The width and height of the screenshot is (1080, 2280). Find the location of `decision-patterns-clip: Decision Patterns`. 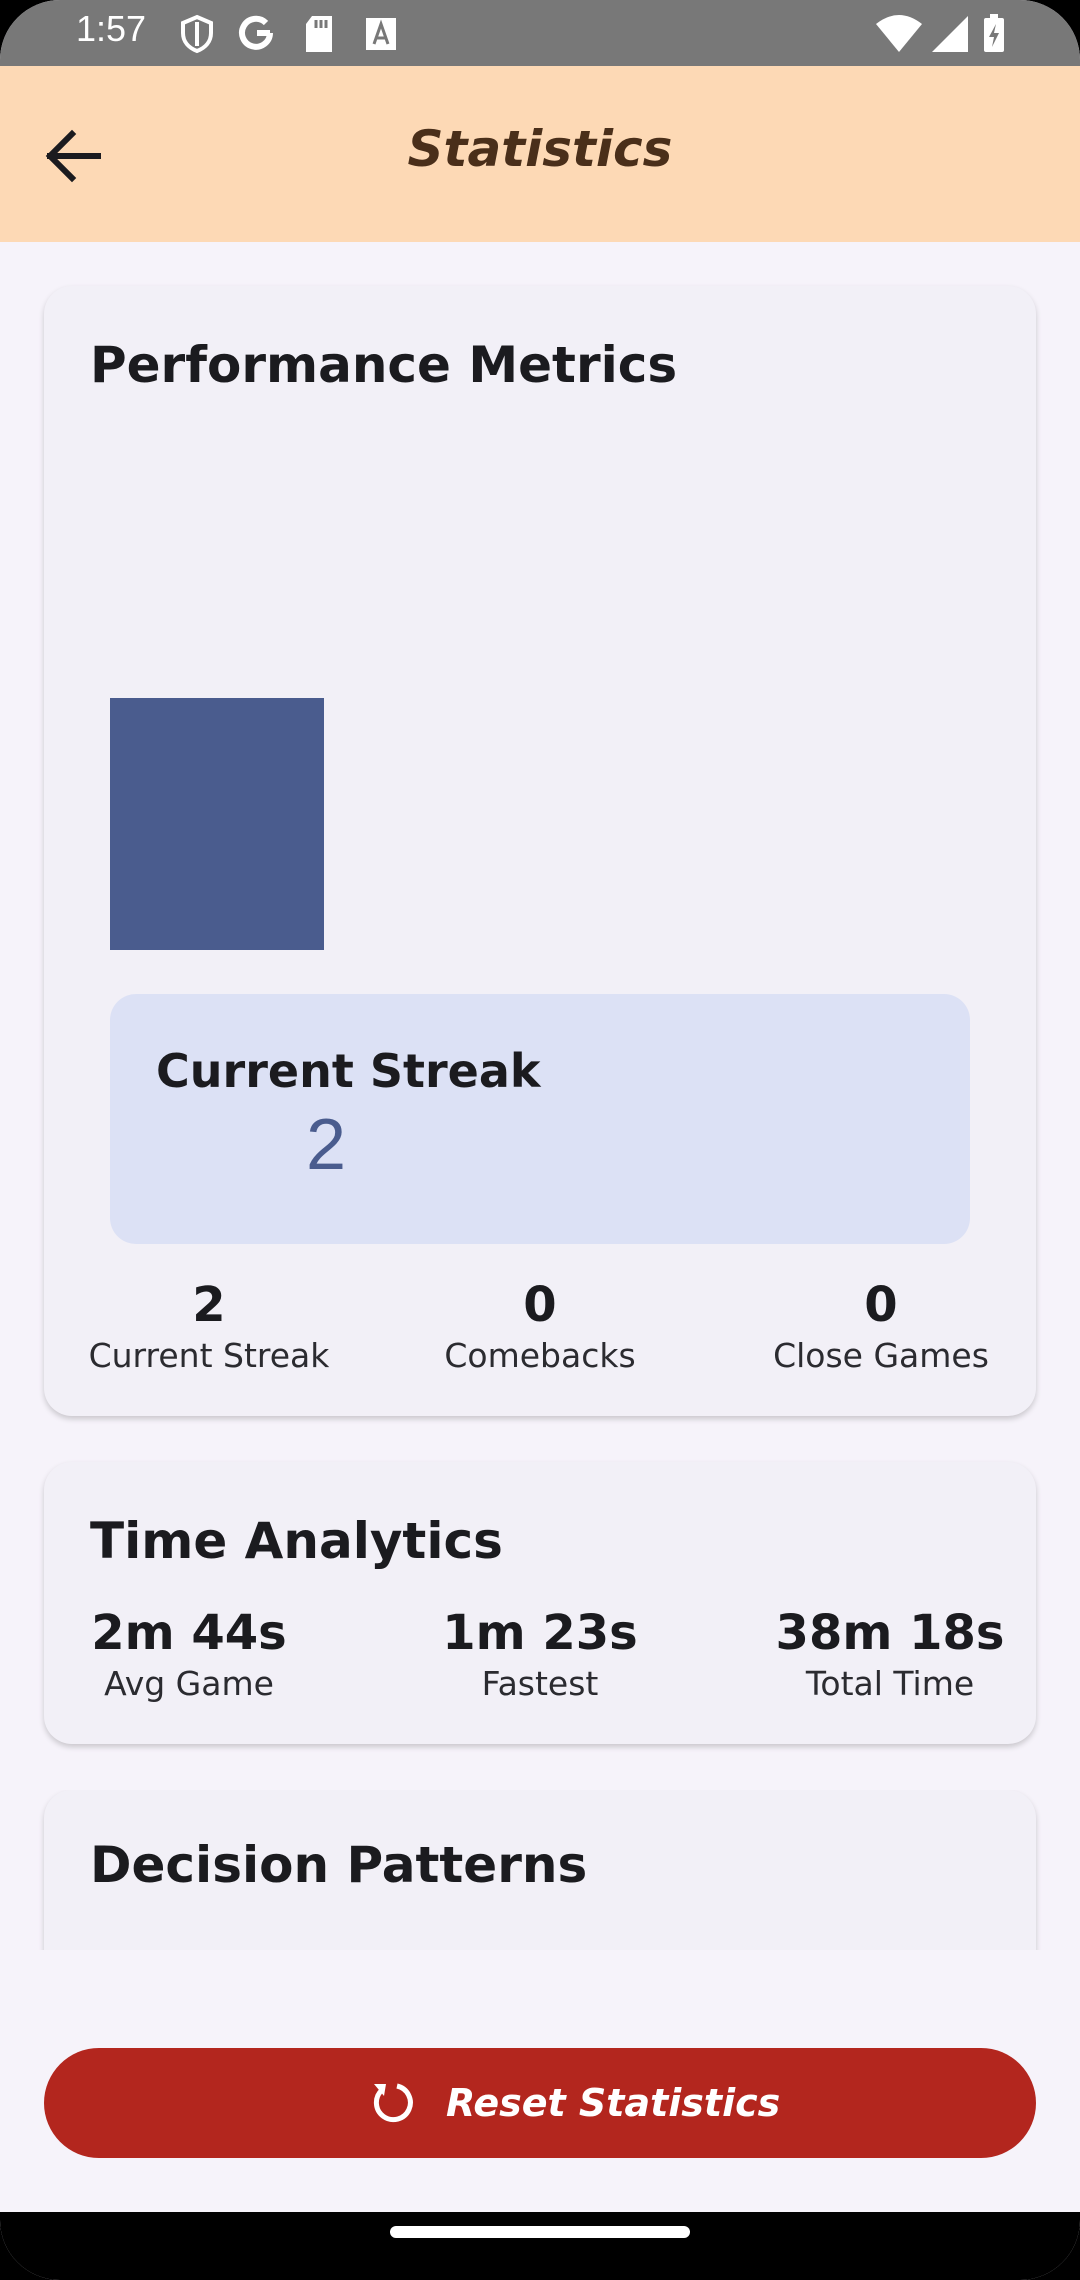

decision-patterns-clip: Decision Patterns is located at coordinates (540, 1870).